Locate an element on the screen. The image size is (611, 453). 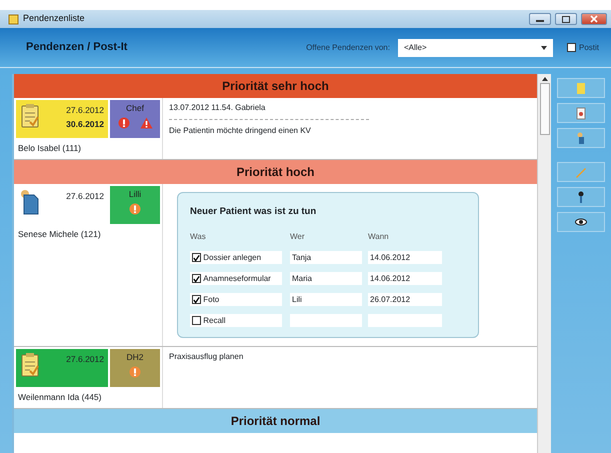
maximize-icon is located at coordinates (566, 19).